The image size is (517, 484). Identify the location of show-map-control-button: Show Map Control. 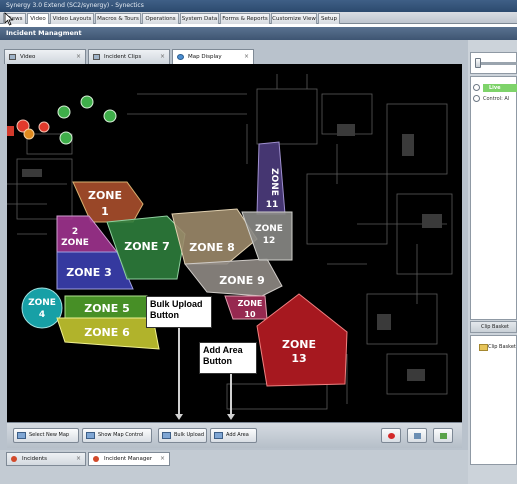
(117, 435).